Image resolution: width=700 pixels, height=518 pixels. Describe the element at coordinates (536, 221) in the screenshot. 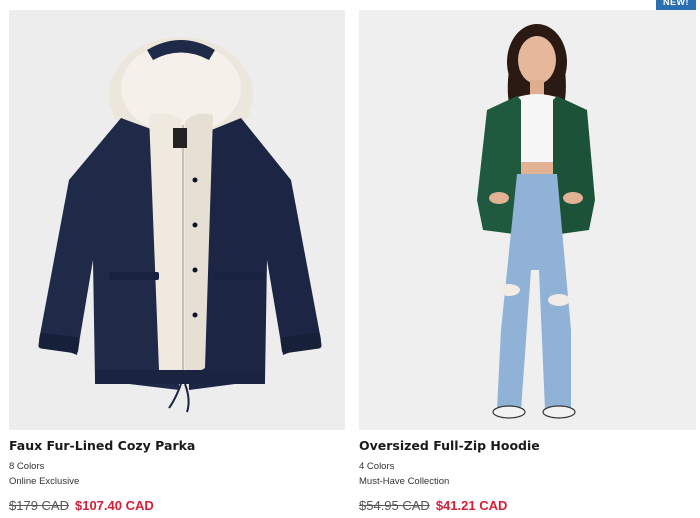

I see `model-in-green-hoodie-image` at that location.